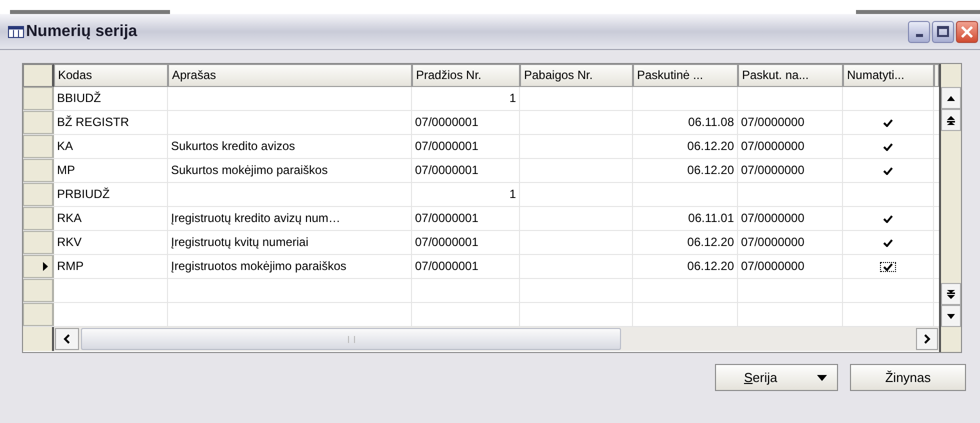  I want to click on table-row: MP Sukurtos mokėjimo paraiškos 07/0000001 06.12.20 07/0000000, so click(481, 171).